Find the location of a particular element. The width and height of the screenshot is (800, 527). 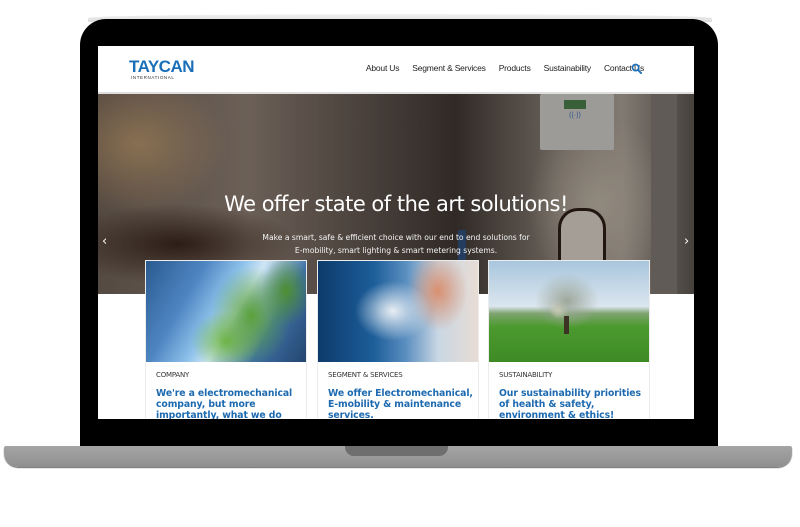

sustainability-image is located at coordinates (569, 311).